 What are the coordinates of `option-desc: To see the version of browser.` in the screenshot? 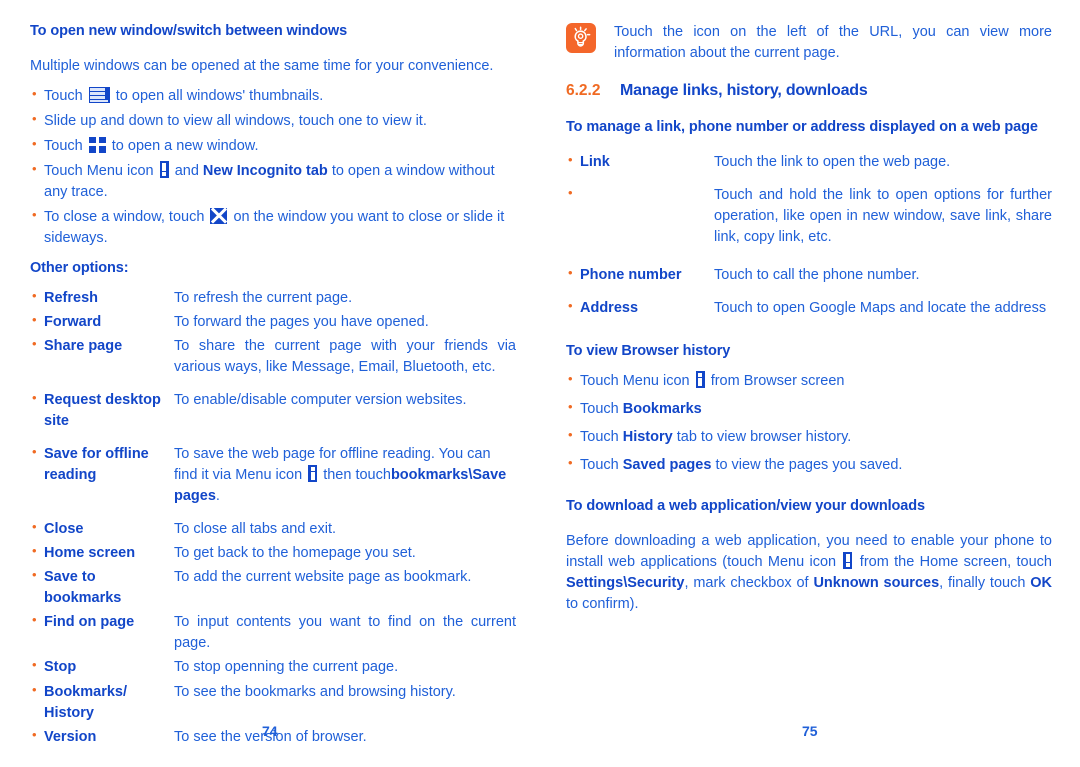 It's located at (270, 736).